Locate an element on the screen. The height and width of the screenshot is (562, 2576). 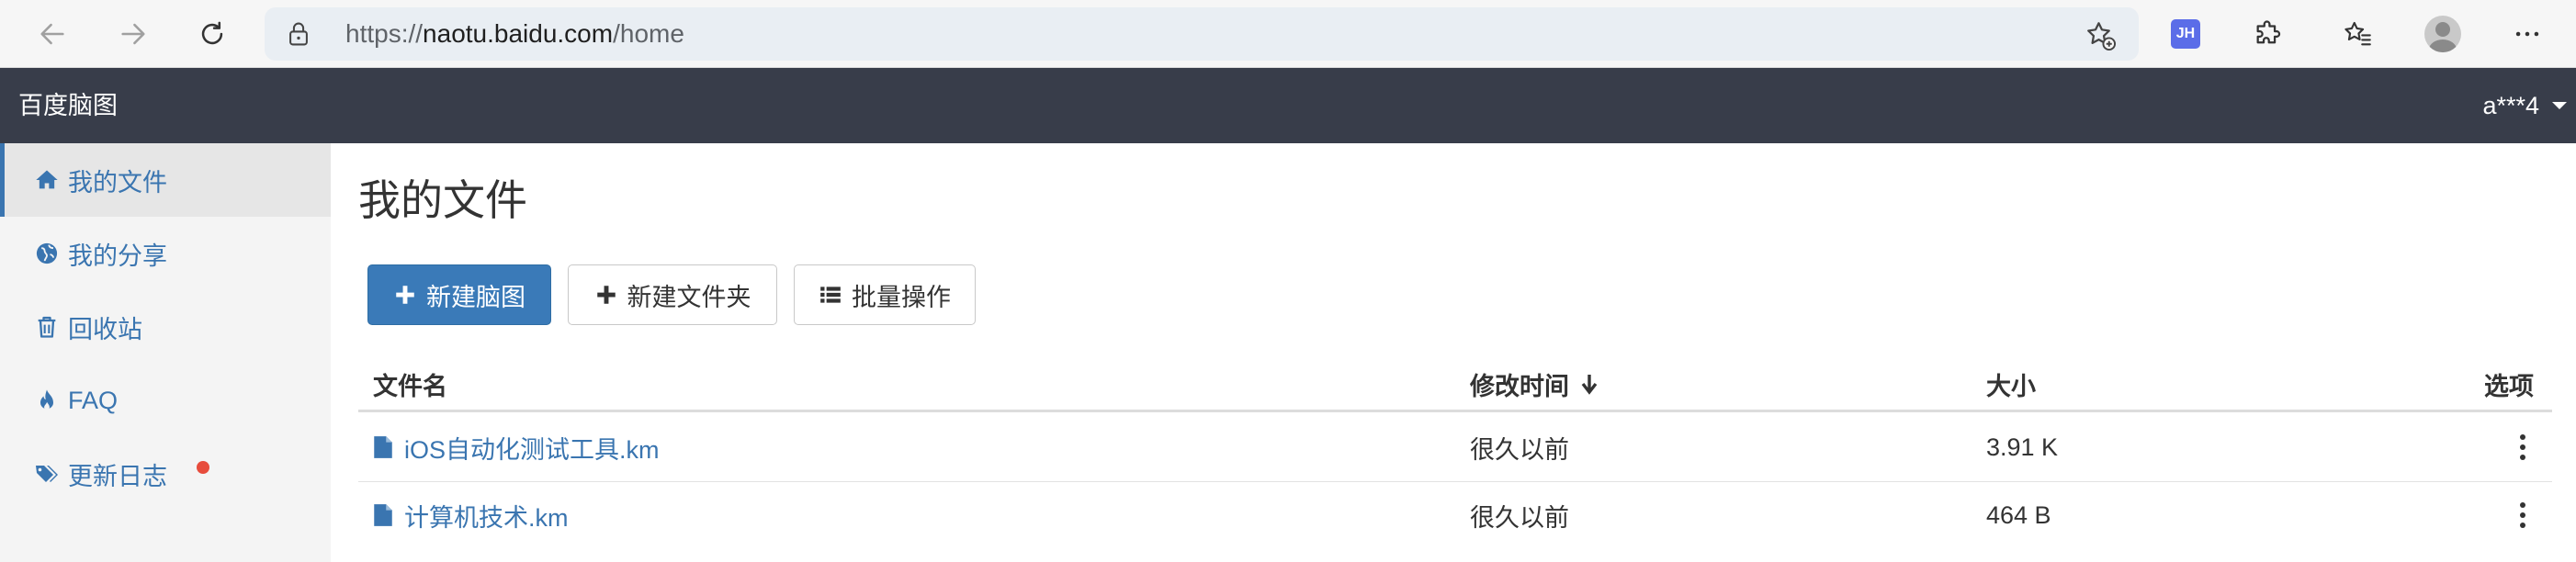
user-menu: a***4 is located at coordinates (2524, 105).